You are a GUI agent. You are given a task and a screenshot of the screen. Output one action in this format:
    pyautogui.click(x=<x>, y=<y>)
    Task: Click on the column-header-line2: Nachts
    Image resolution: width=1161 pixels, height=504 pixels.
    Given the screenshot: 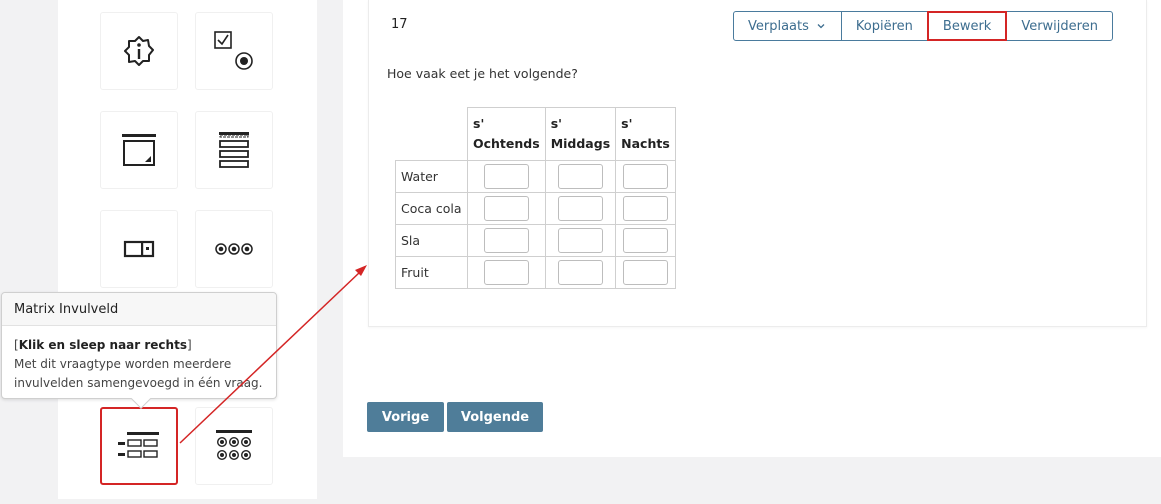 What is the action you would take?
    pyautogui.click(x=645, y=143)
    